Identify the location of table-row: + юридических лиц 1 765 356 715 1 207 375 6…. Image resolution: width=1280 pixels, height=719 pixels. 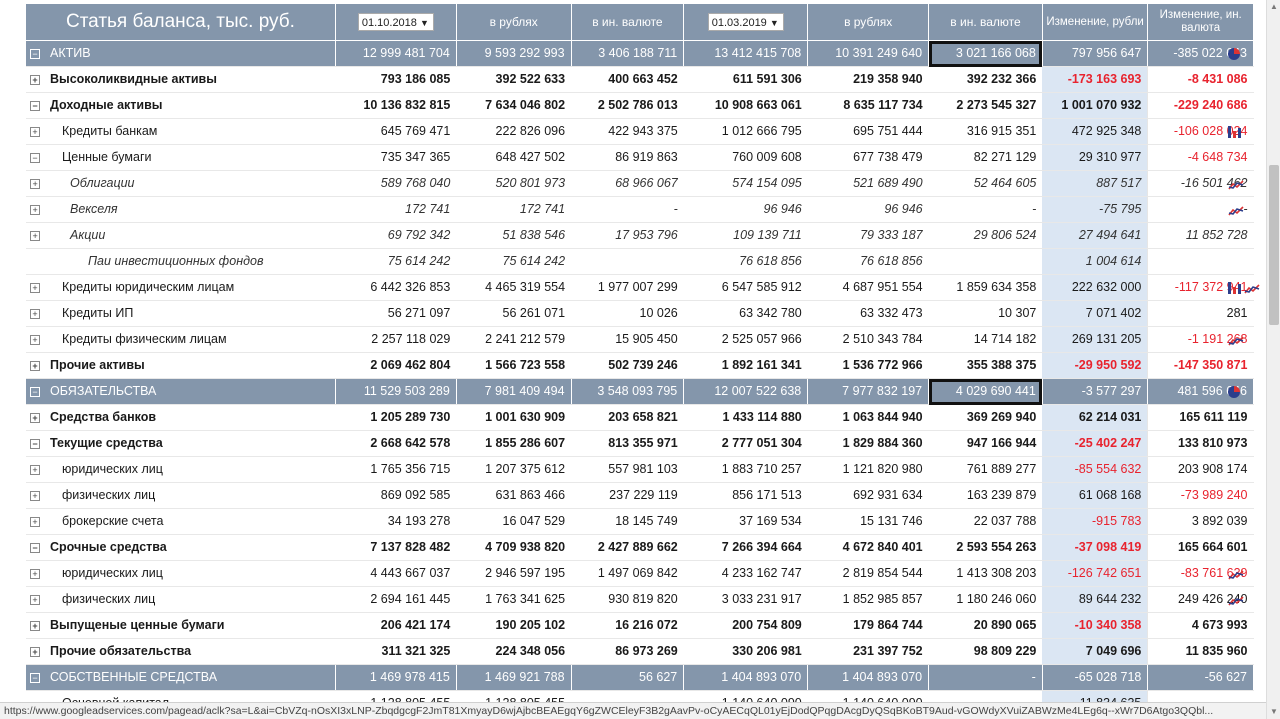
(640, 469).